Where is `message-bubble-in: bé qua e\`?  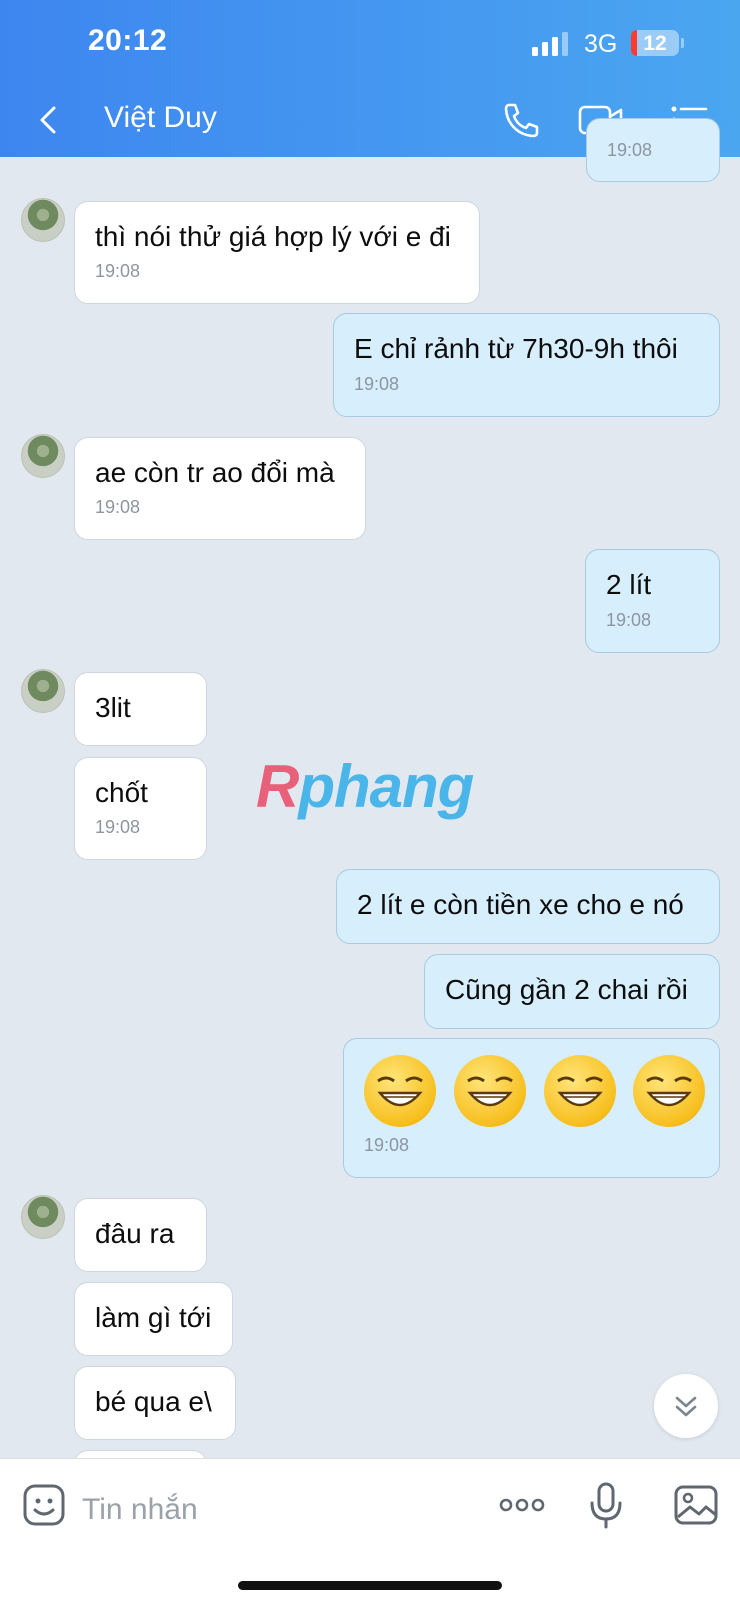 message-bubble-in: bé qua e\ is located at coordinates (155, 1403).